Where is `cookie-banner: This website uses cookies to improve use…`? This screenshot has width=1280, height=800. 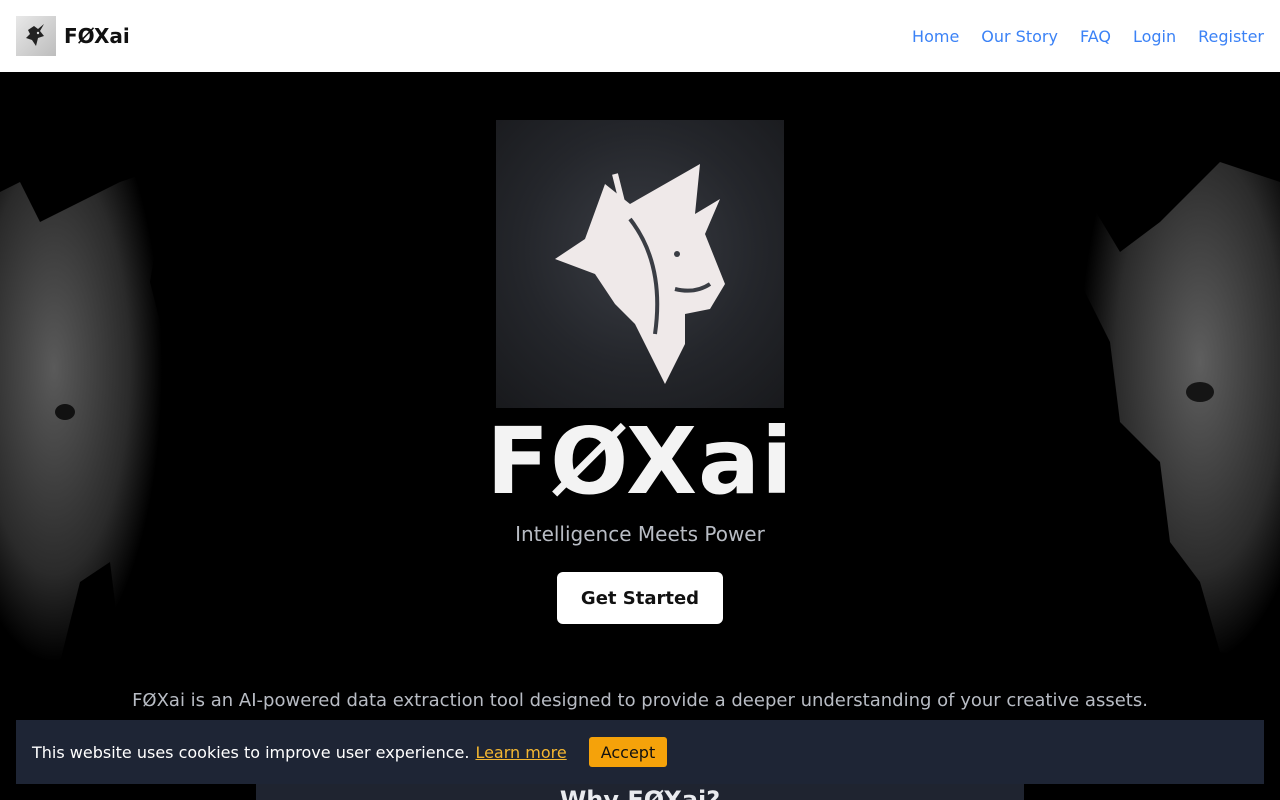 cookie-banner: This website uses cookies to improve use… is located at coordinates (640, 752).